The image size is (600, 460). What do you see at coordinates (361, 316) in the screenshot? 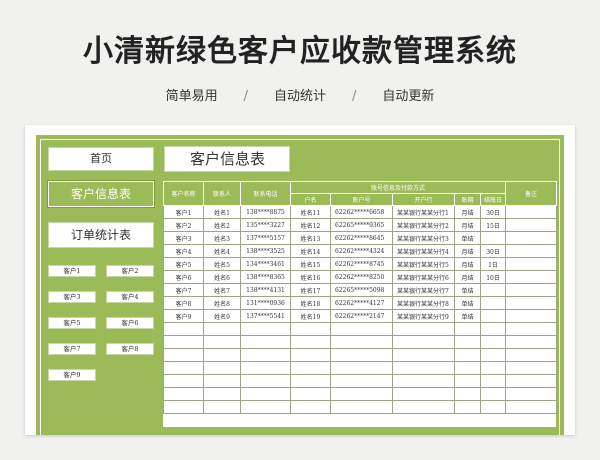
I see `cell-account-no: 62262*****2147` at bounding box center [361, 316].